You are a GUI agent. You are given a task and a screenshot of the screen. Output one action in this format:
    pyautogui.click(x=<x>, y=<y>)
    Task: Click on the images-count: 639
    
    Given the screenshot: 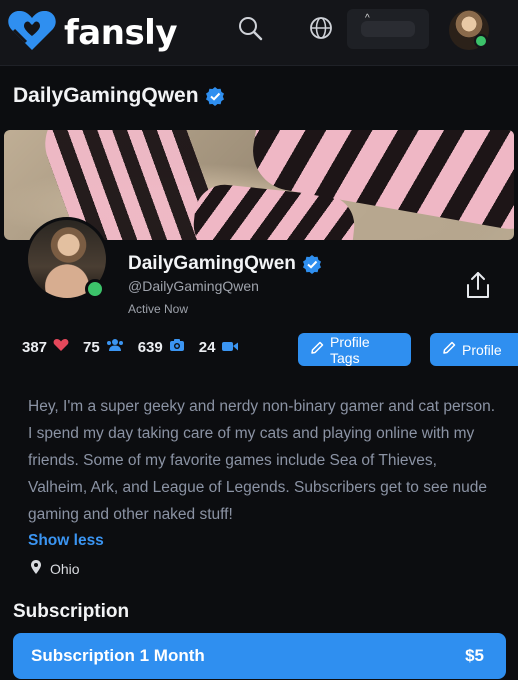 What is the action you would take?
    pyautogui.click(x=150, y=347)
    